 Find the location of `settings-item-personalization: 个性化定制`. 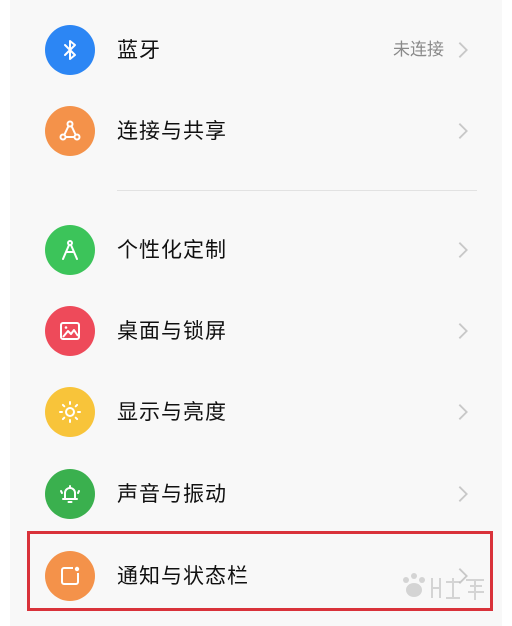

settings-item-personalization: 个性化定制 is located at coordinates (256, 250).